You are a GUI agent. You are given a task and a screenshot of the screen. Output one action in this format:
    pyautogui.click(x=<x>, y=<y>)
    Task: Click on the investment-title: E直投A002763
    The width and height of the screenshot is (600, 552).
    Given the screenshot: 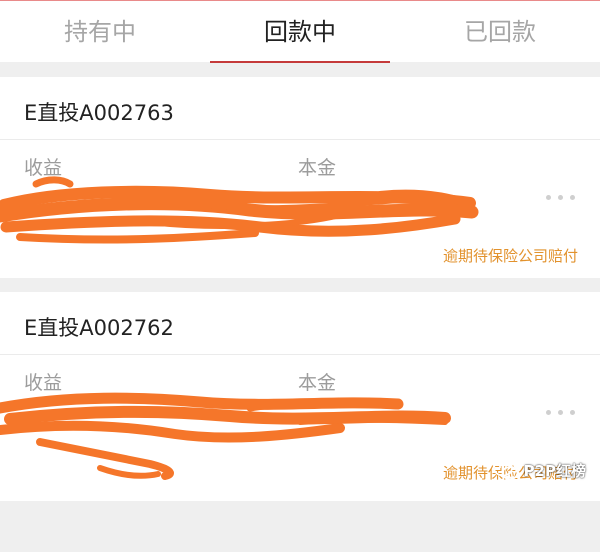 What is the action you would take?
    pyautogui.click(x=99, y=113)
    